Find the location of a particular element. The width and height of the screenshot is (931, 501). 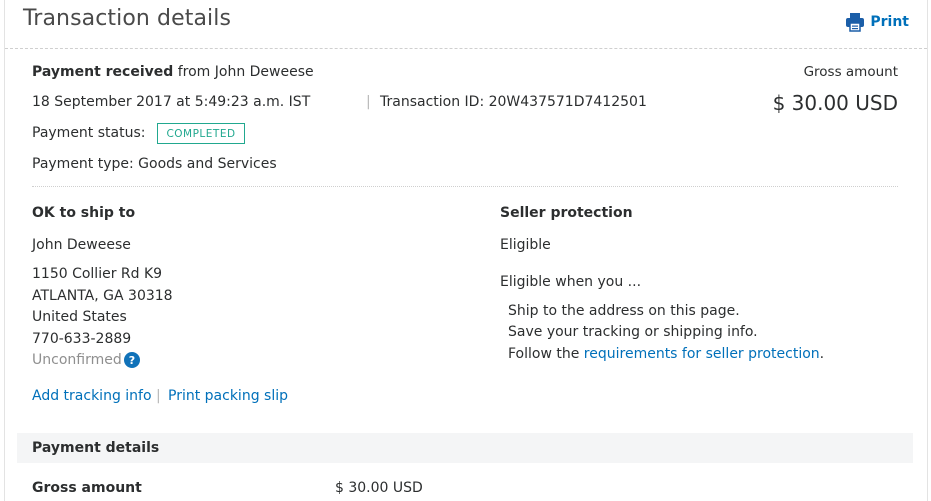

ship-to-heading: OK to ship to is located at coordinates (84, 213).